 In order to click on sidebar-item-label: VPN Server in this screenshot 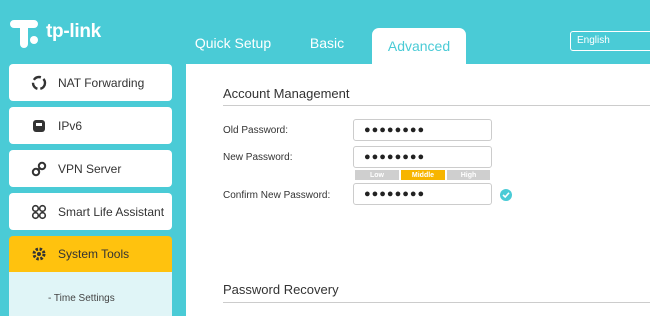, I will do `click(90, 168)`.